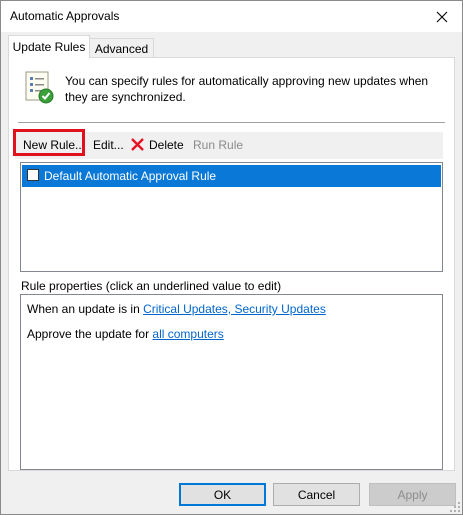 The image size is (463, 515). Describe the element at coordinates (85, 309) in the screenshot. I see `rule-condition-prefix: When an update is in` at that location.